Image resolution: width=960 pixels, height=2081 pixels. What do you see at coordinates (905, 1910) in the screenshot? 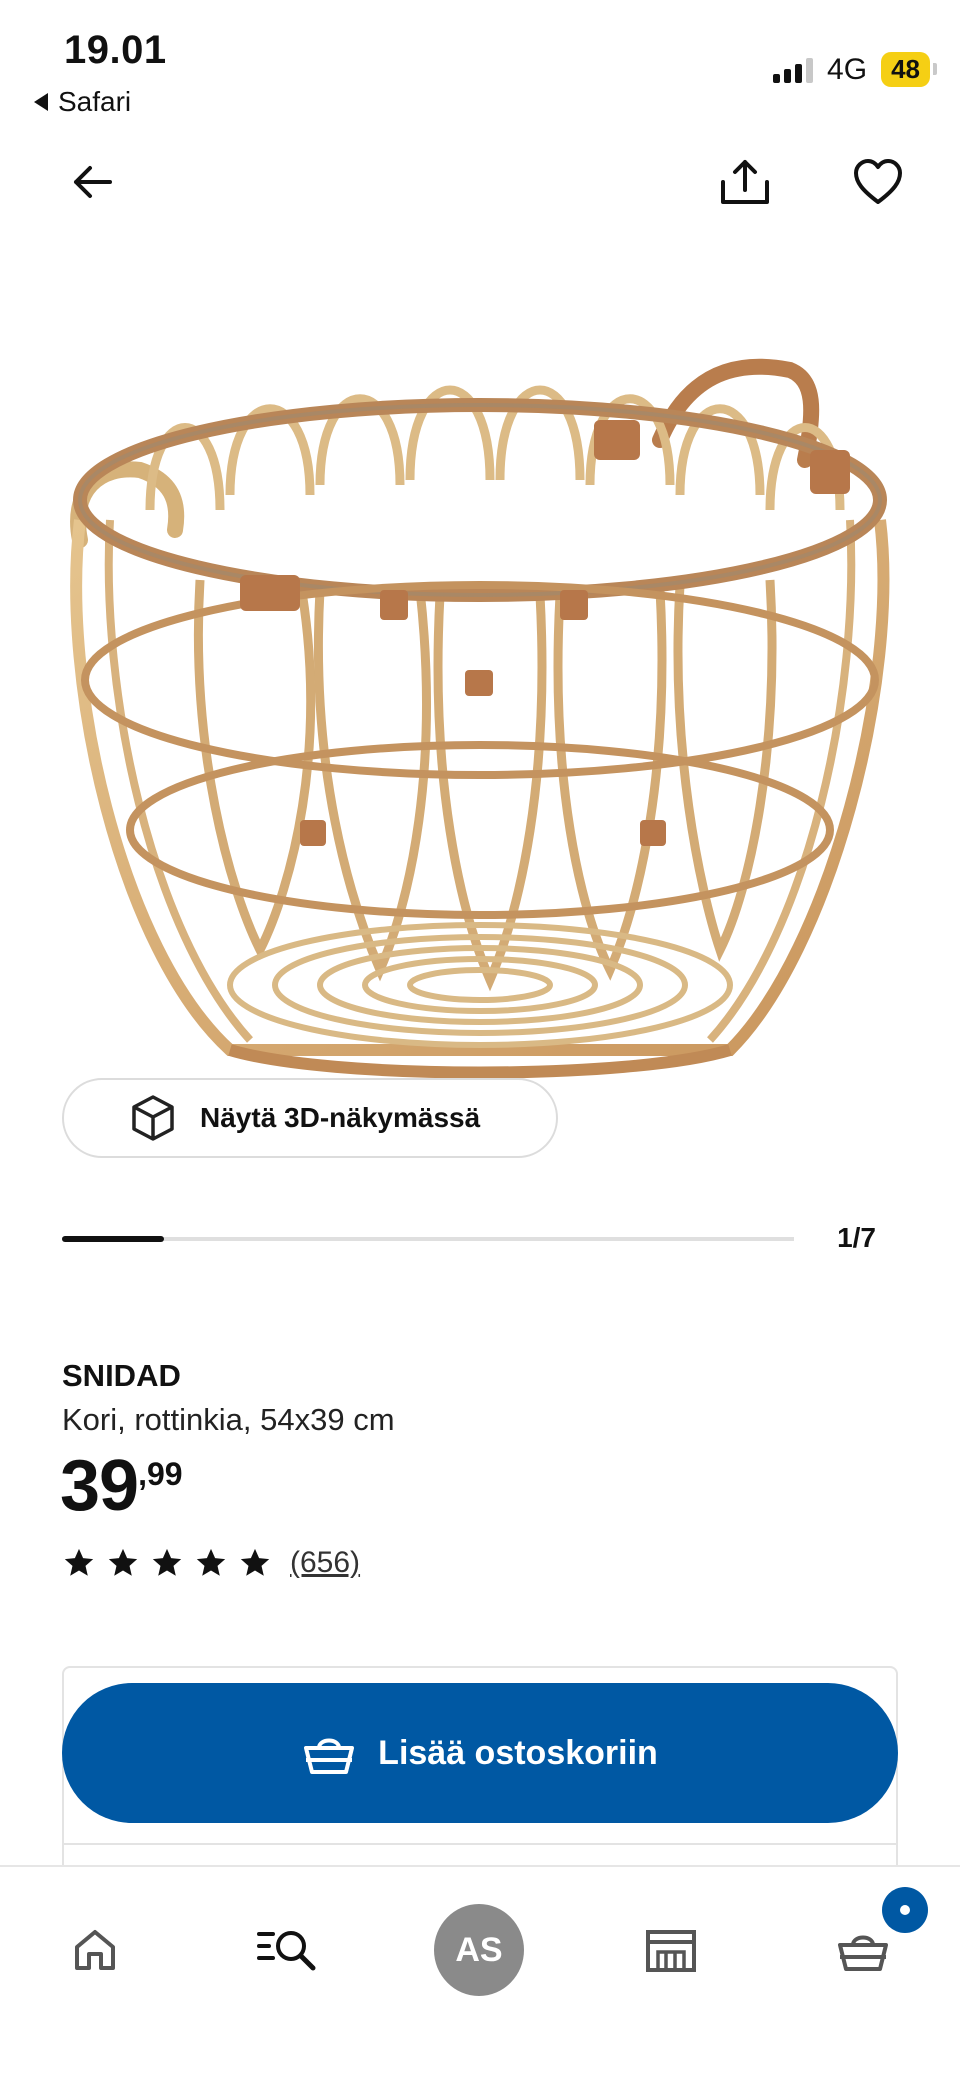
I see `cart-badge` at bounding box center [905, 1910].